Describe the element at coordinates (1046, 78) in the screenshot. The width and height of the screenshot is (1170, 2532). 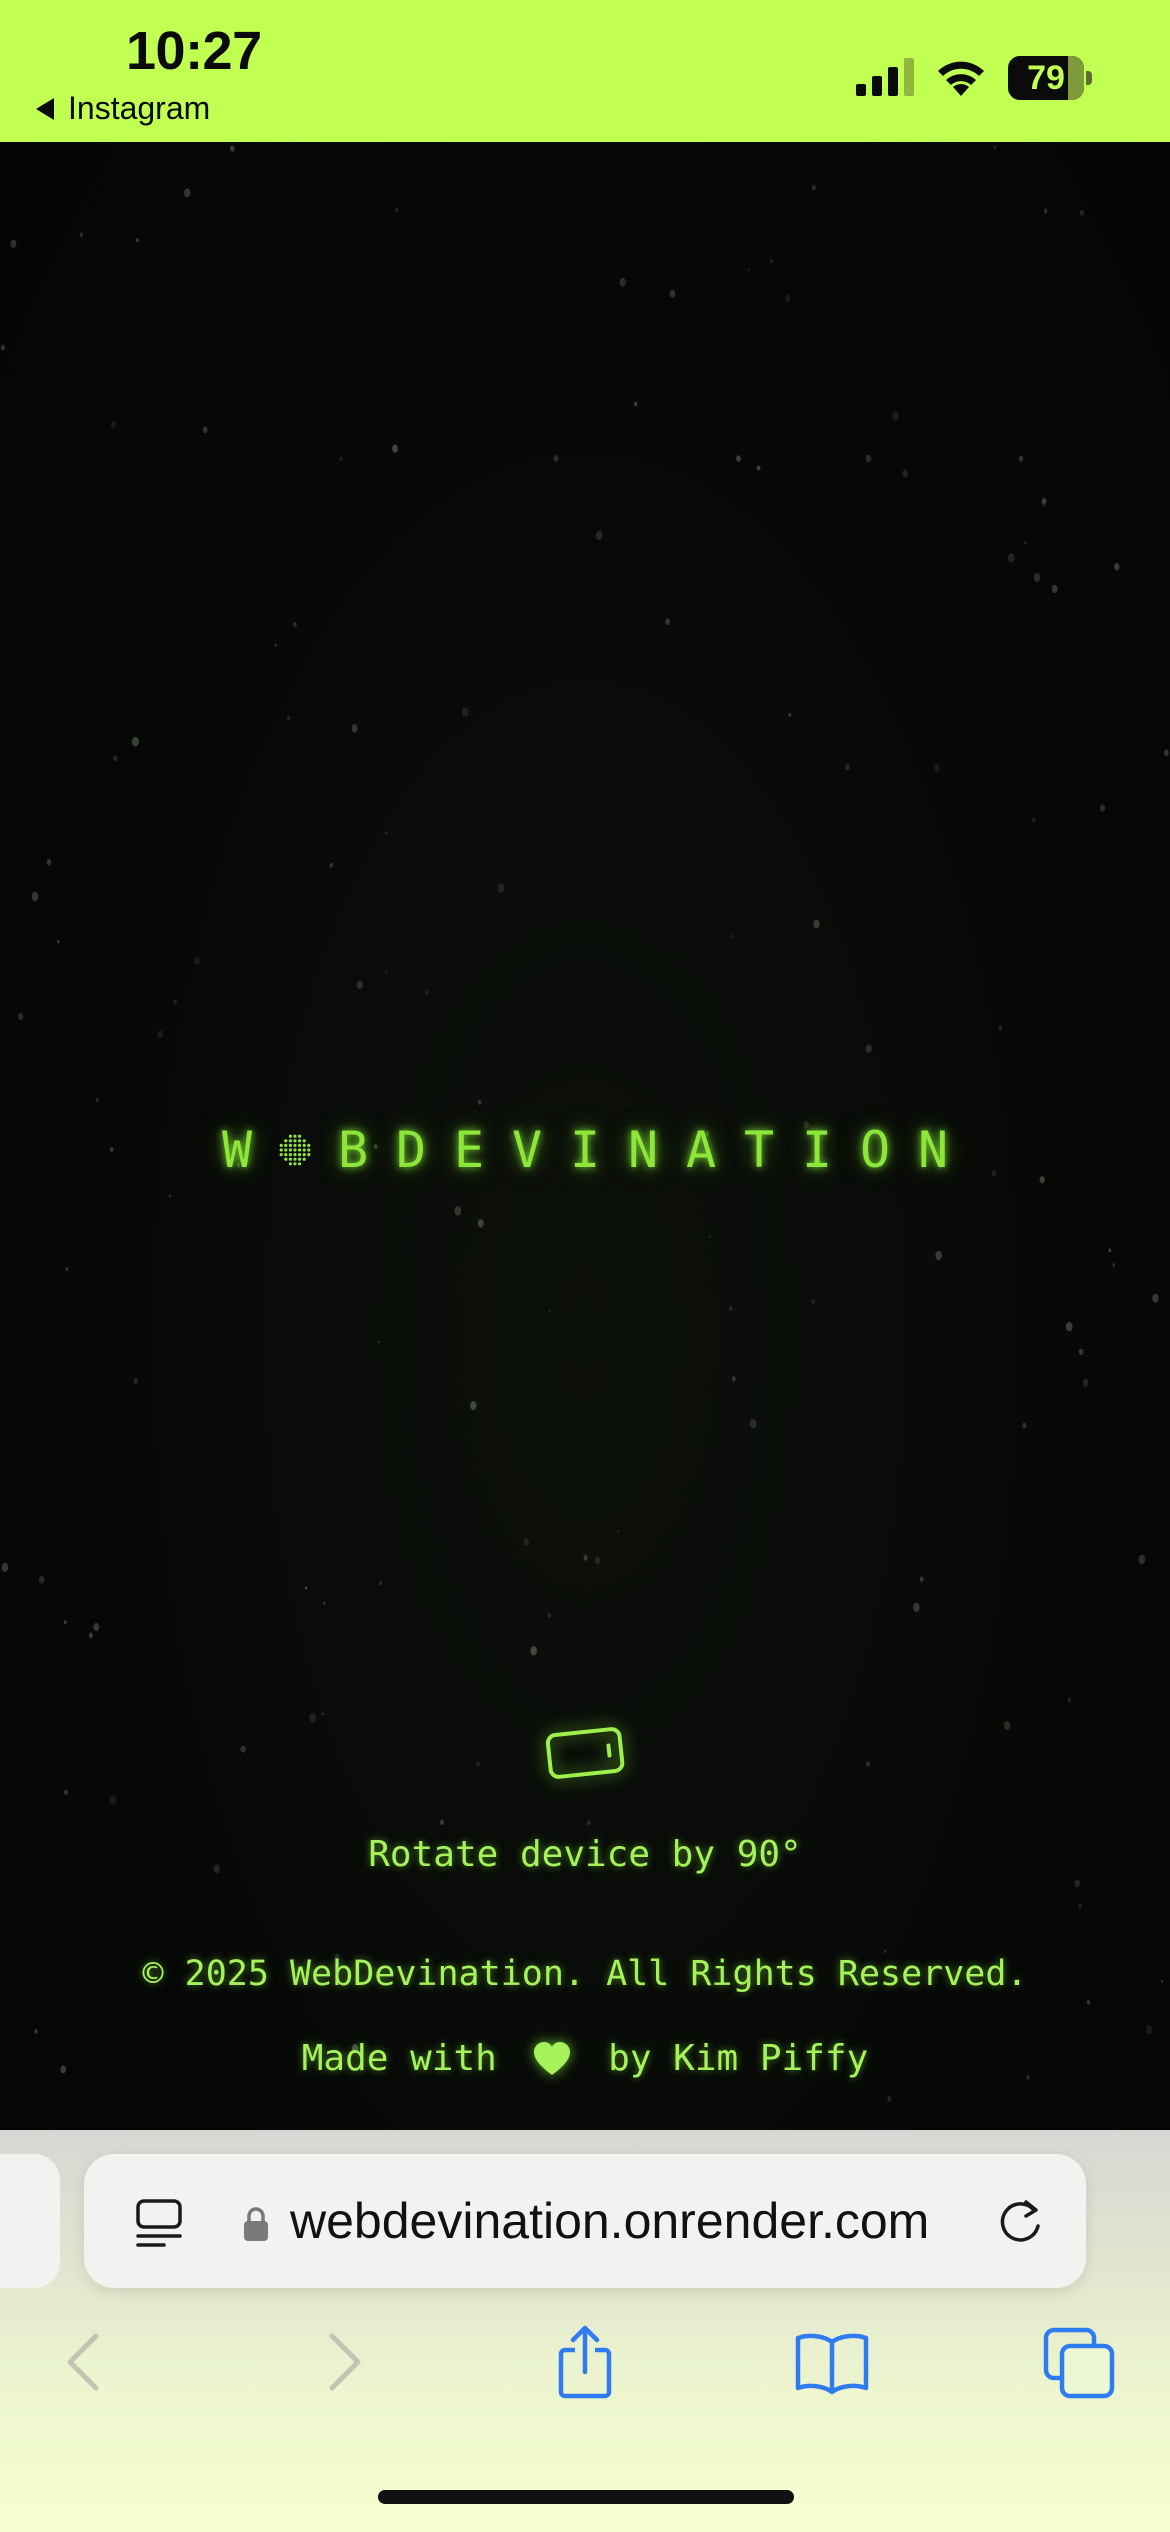
I see `battery-level: 79` at that location.